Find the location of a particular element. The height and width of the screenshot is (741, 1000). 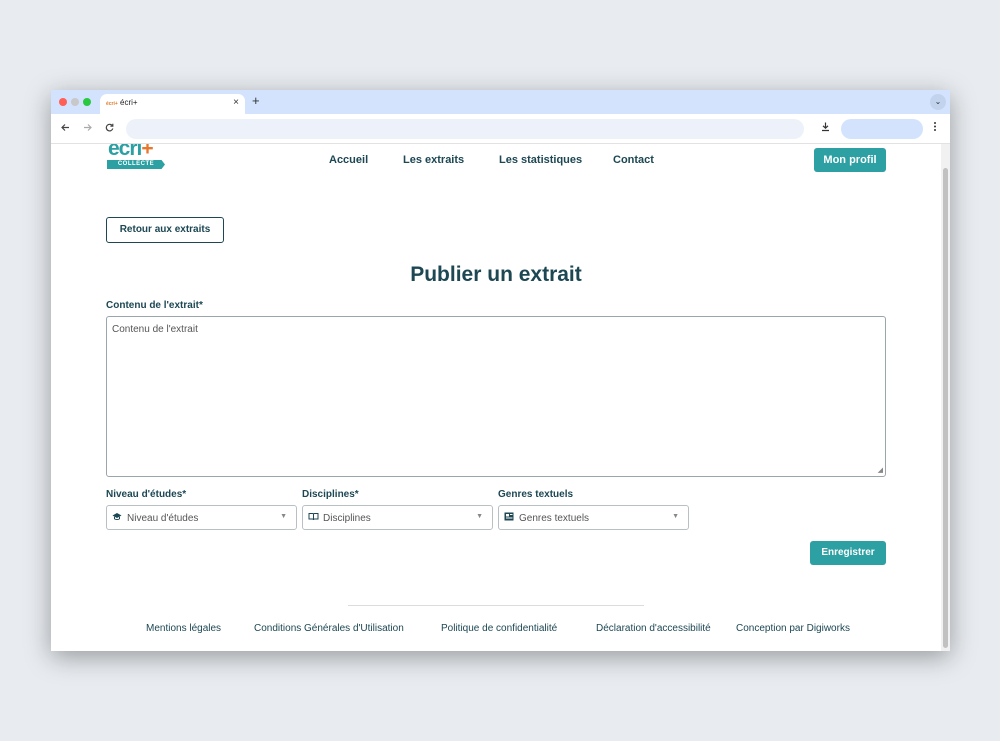

footer-link-confidentialite: Politique de confidentialité is located at coordinates (499, 628).